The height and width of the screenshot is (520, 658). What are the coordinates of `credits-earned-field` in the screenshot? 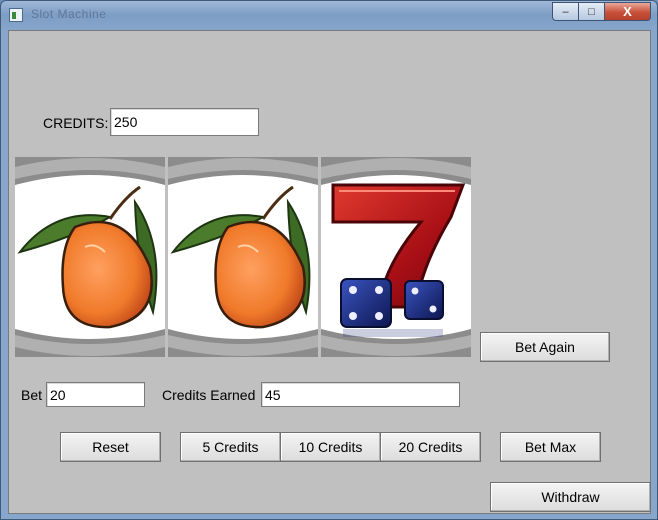 It's located at (360, 394).